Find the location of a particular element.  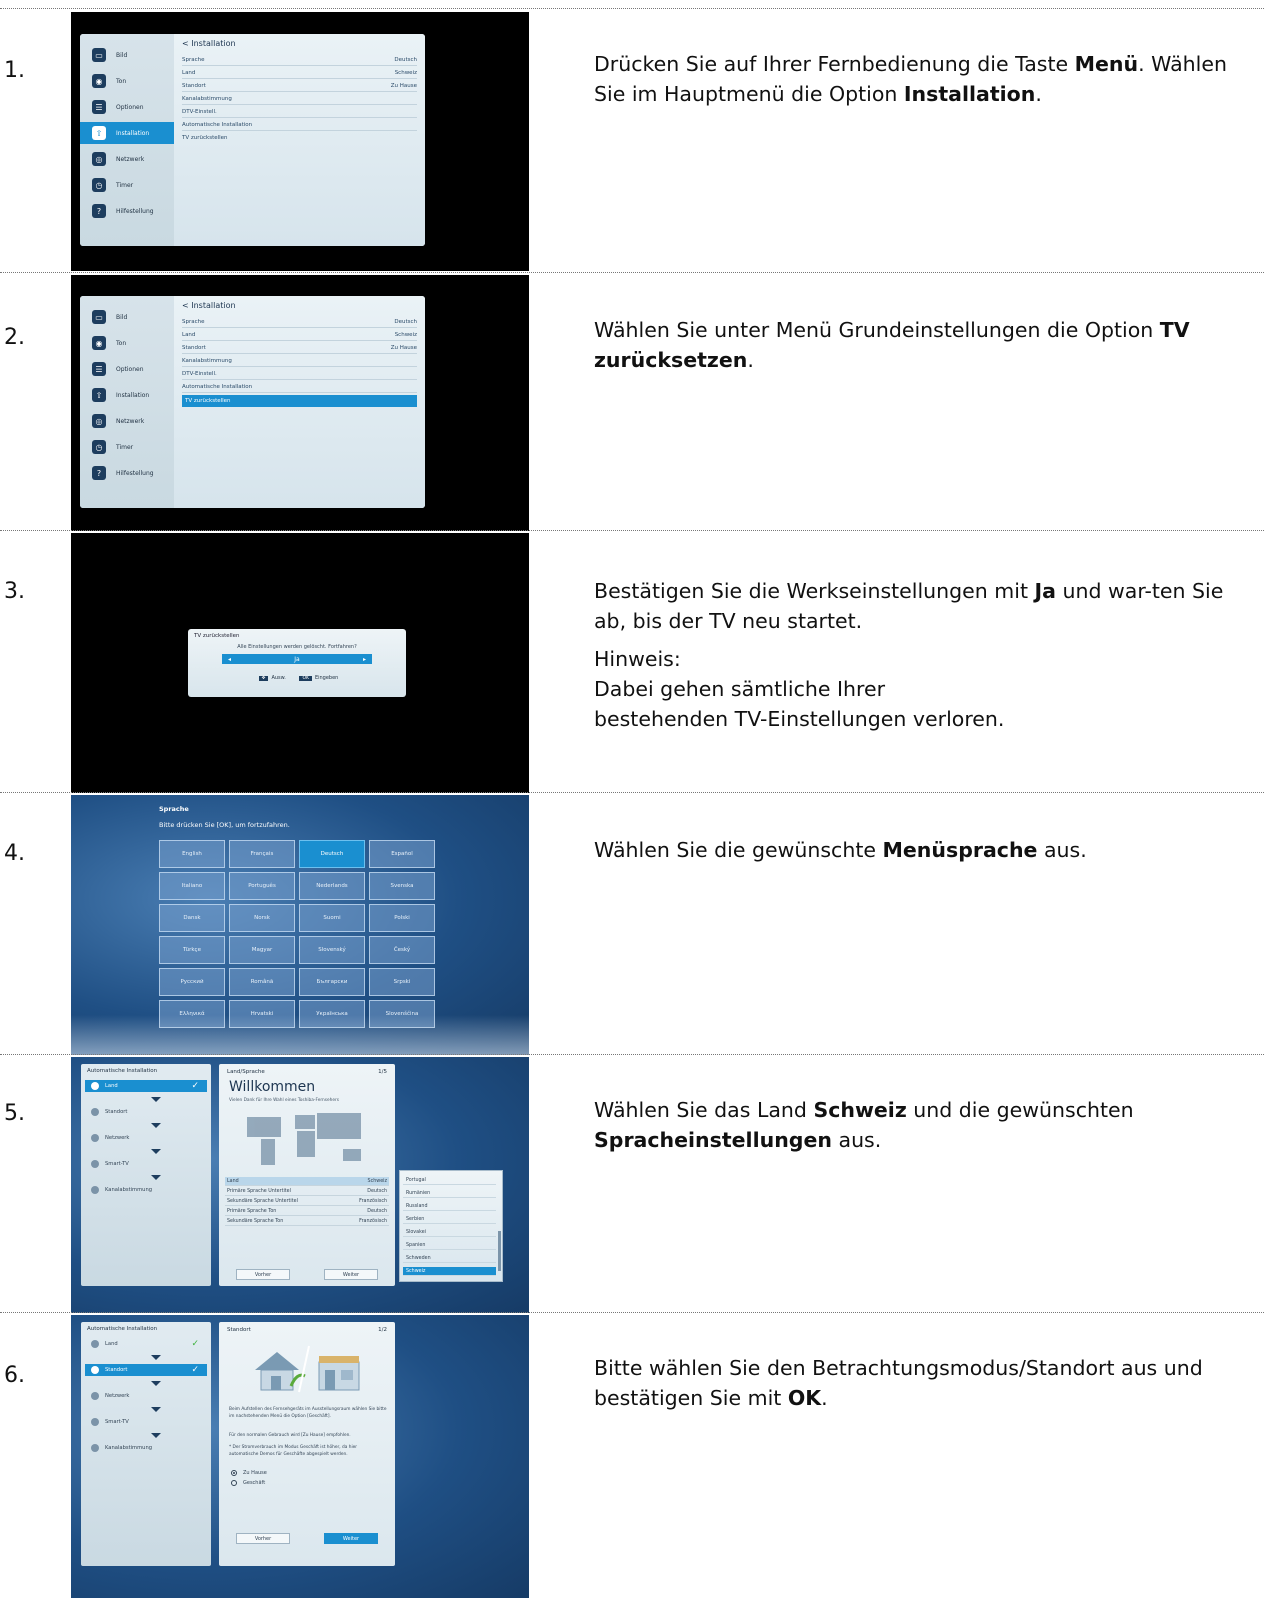

dropdown-scrollbar is located at coordinates (499, 1251).